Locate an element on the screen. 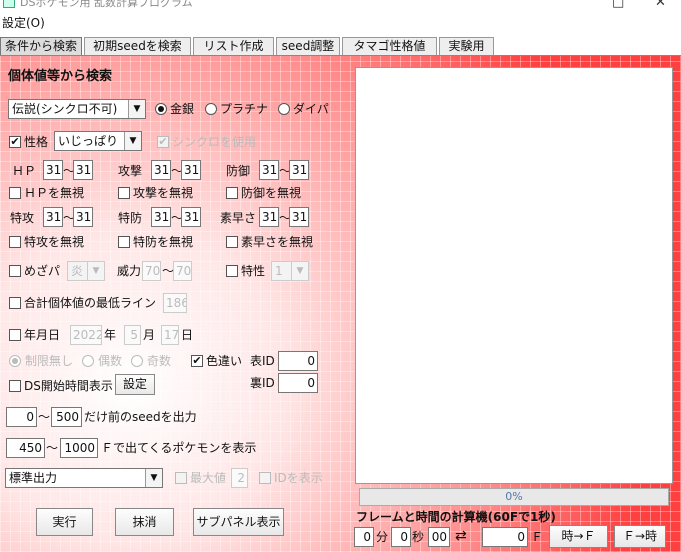  min-total-input: 186 is located at coordinates (175, 303).